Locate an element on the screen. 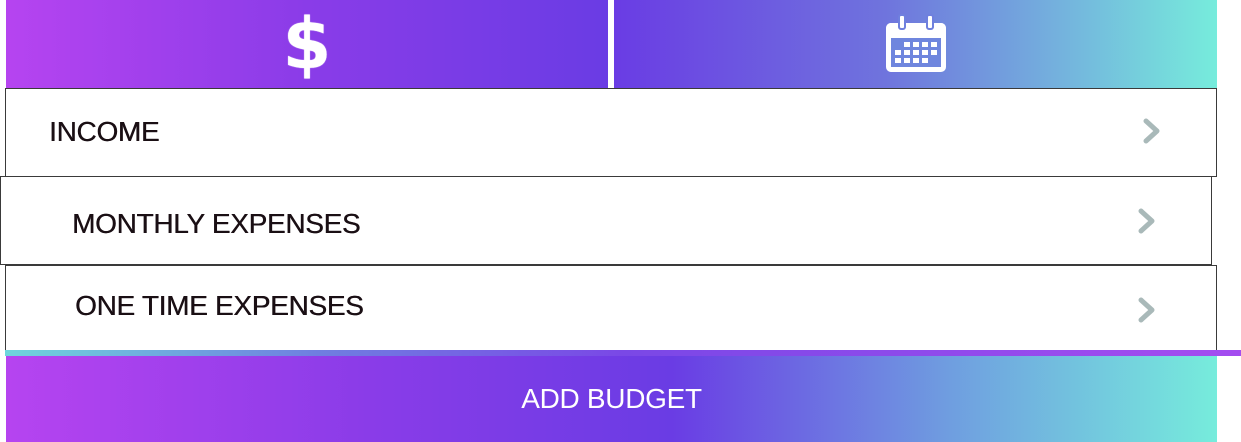  dollar-icon: $ is located at coordinates (307, 44).